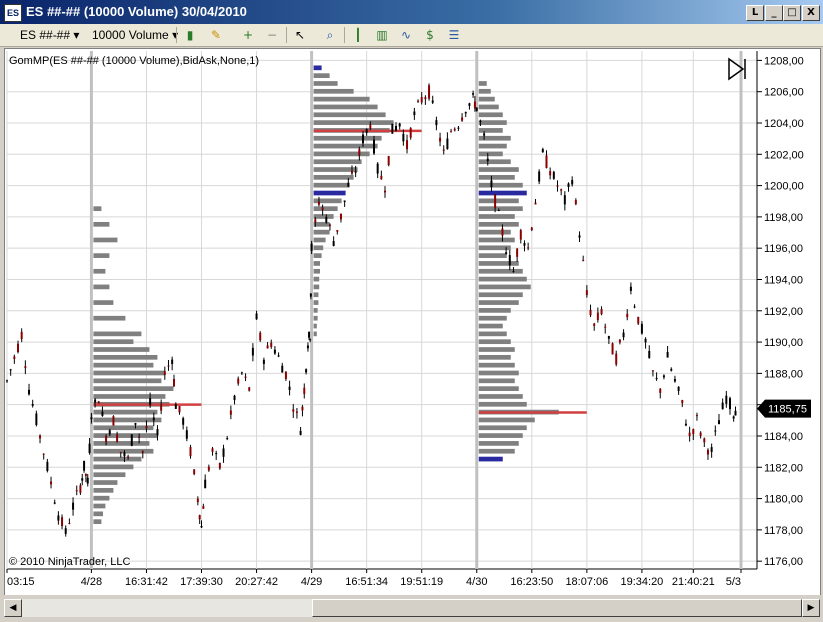 This screenshot has height=622, width=823. I want to click on candles-icon: ▥, so click(382, 35).